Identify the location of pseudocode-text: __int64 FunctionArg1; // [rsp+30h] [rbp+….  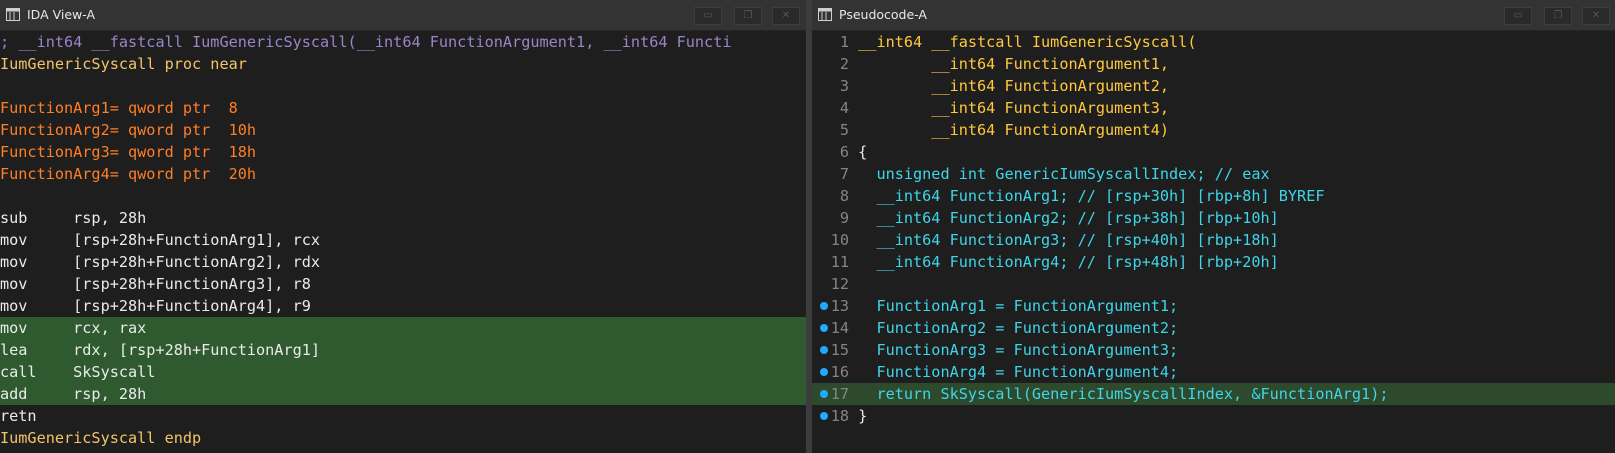
(1091, 196).